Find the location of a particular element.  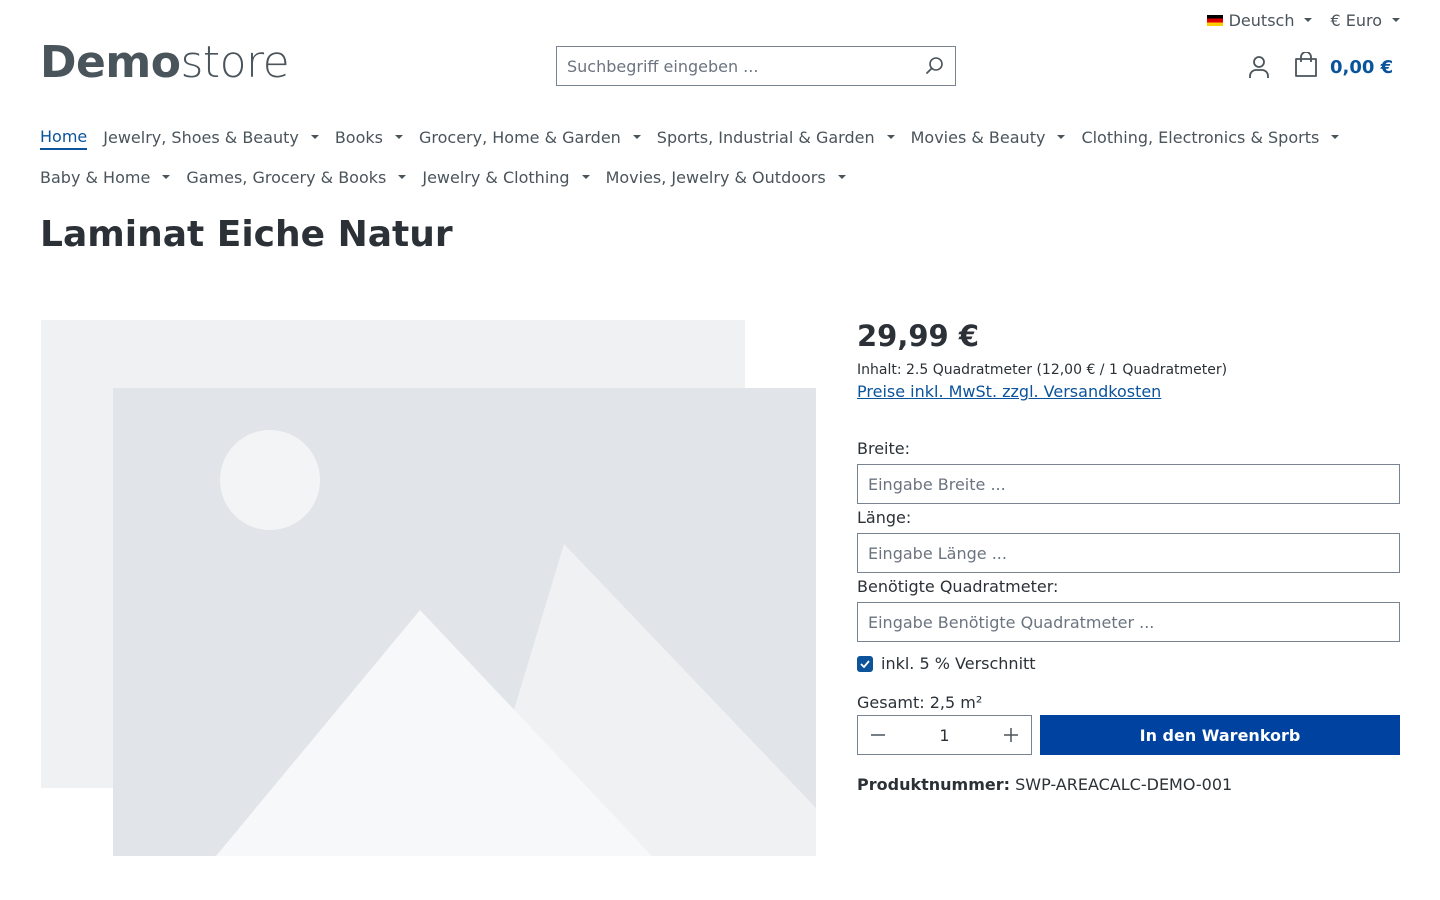

nav-item-home: Home is located at coordinates (64, 138).